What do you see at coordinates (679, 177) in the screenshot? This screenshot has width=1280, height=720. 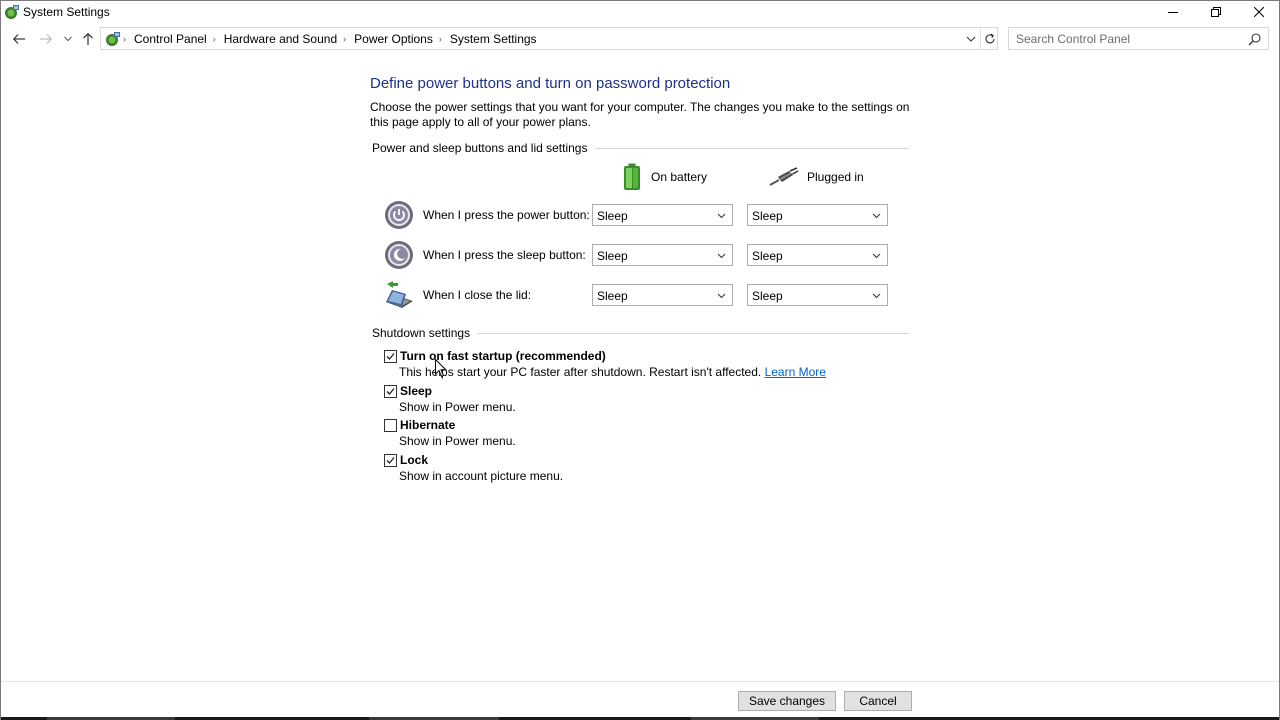 I see `on-battery-label: On battery` at bounding box center [679, 177].